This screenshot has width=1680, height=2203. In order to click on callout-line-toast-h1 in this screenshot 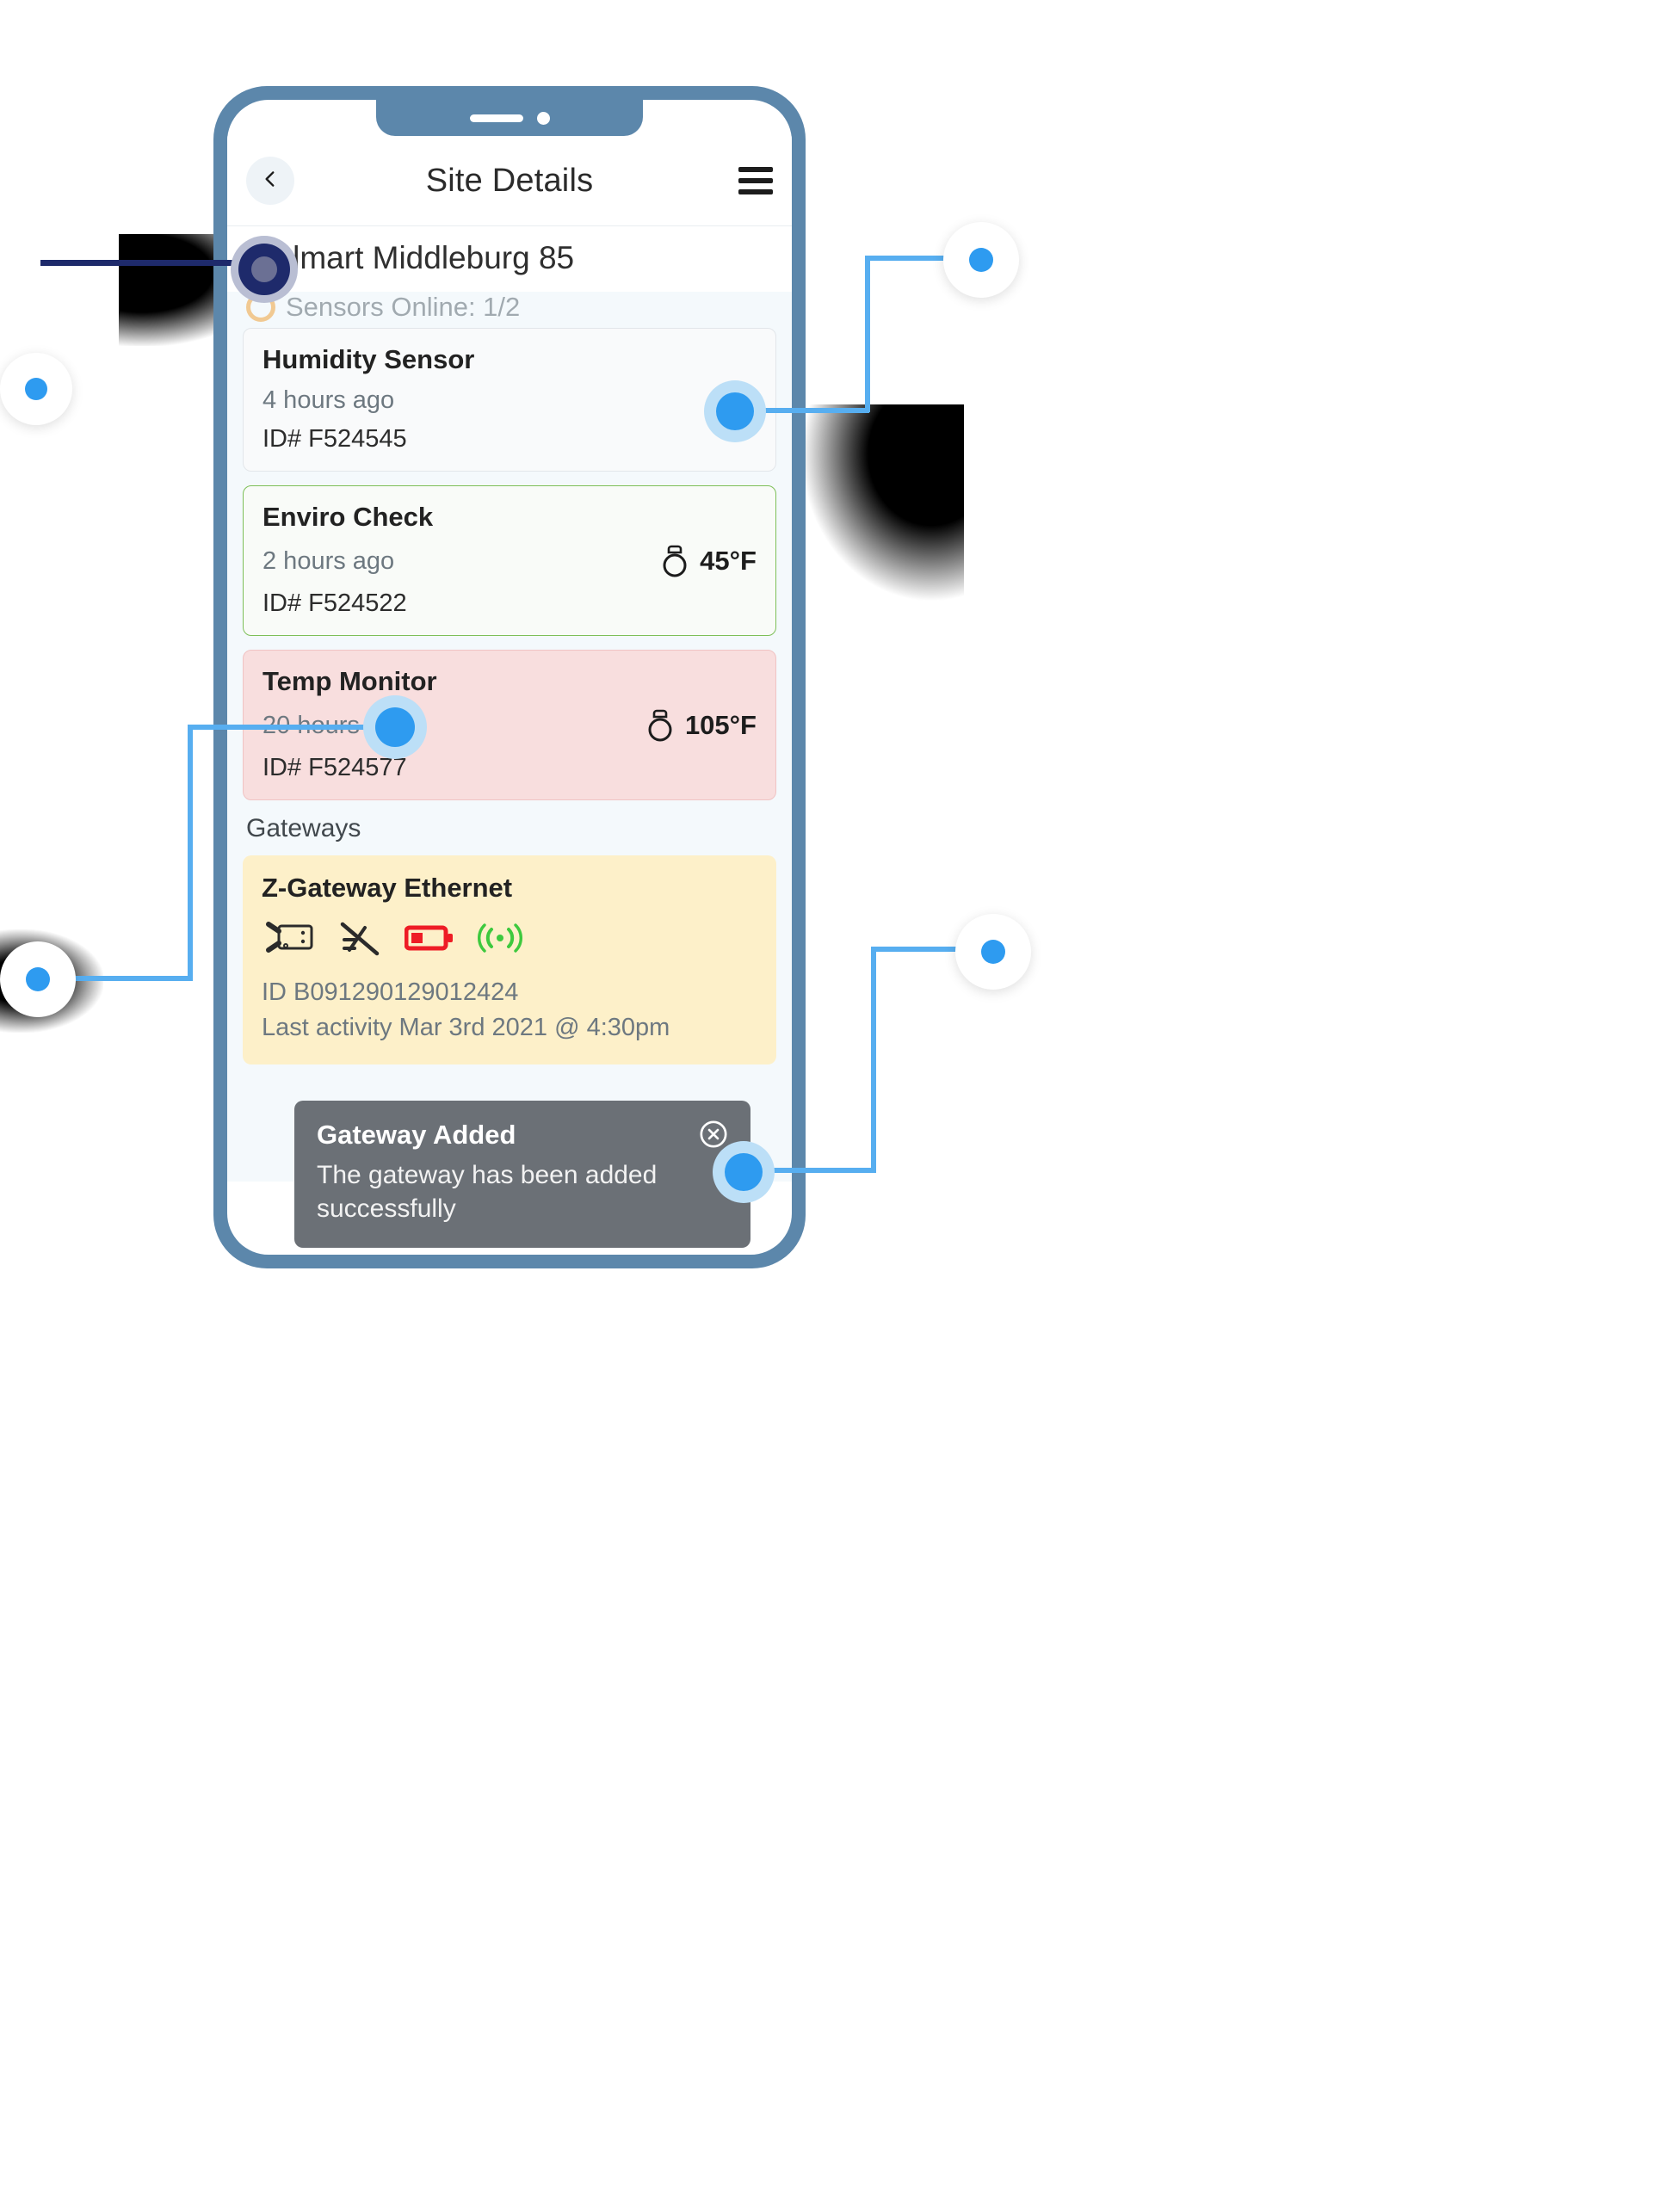, I will do `click(919, 950)`.